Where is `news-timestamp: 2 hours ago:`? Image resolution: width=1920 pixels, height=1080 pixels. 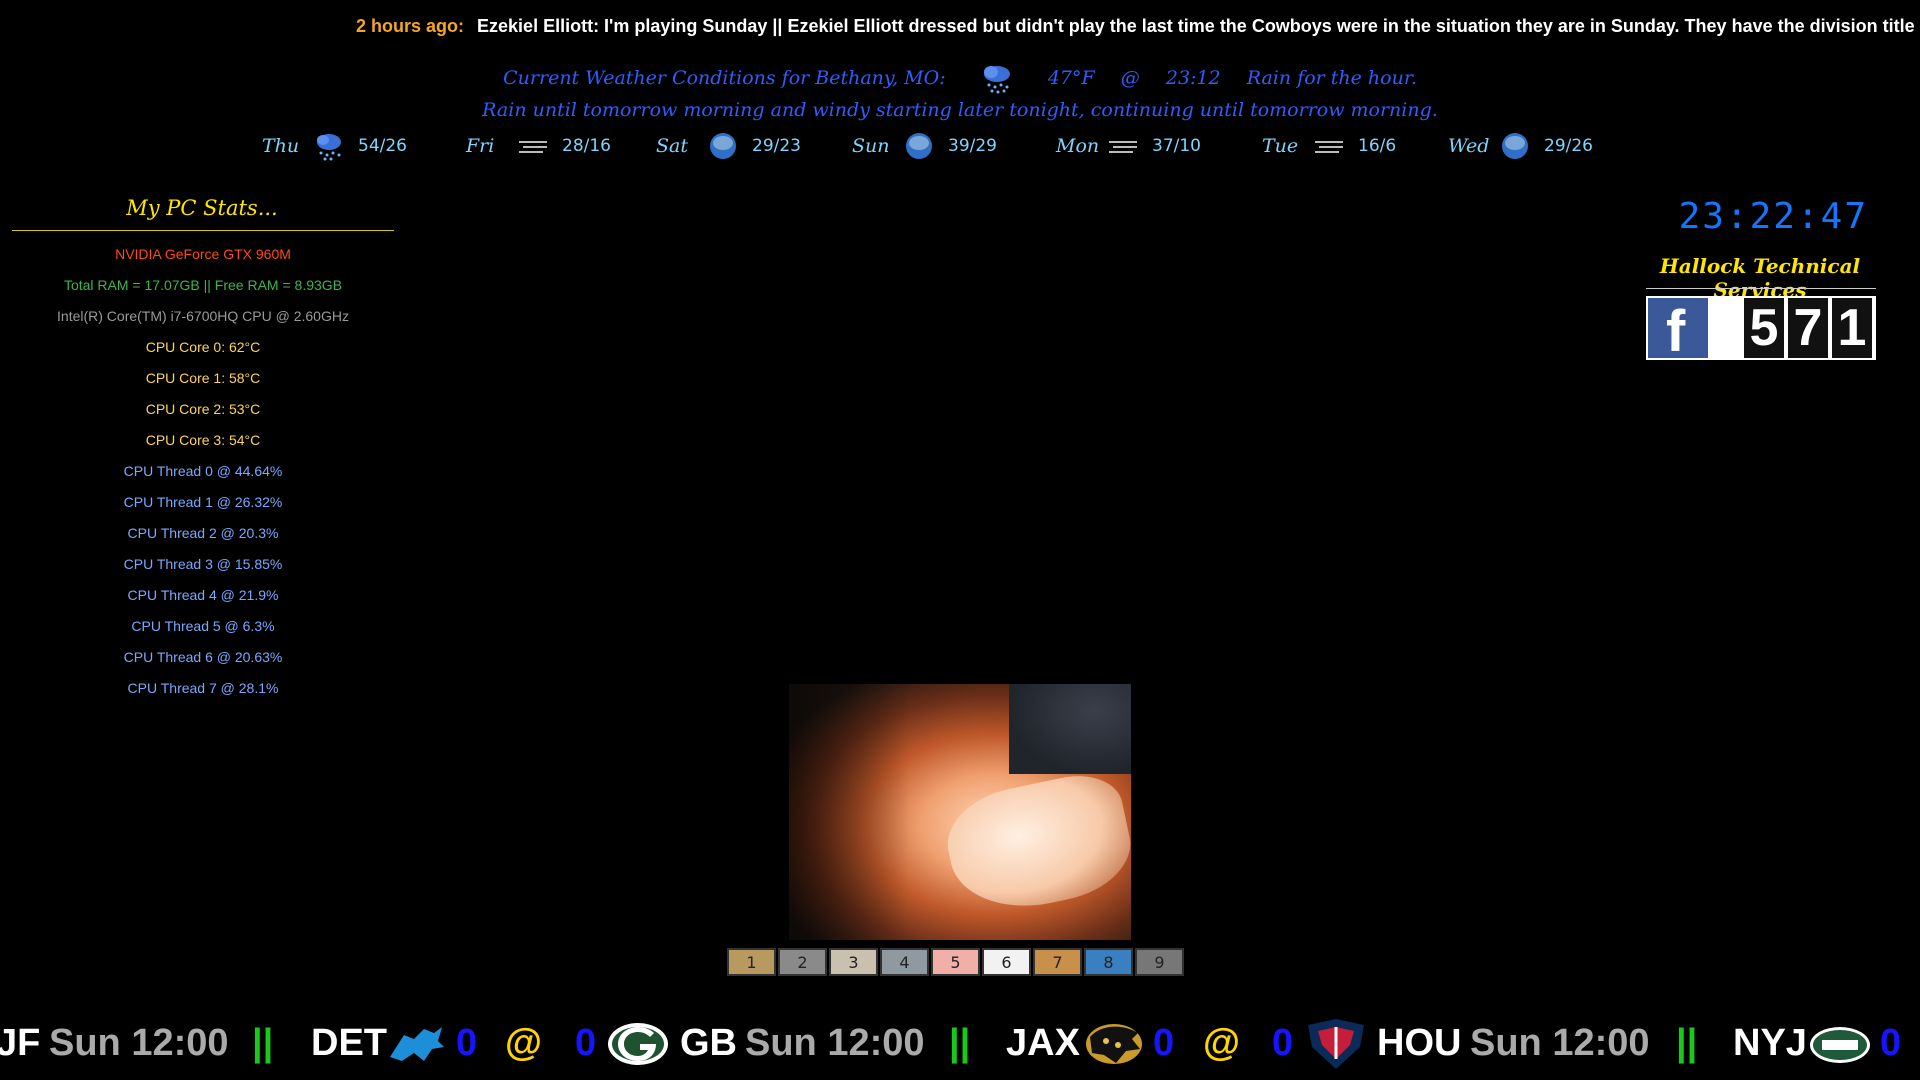
news-timestamp: 2 hours ago: is located at coordinates (410, 26).